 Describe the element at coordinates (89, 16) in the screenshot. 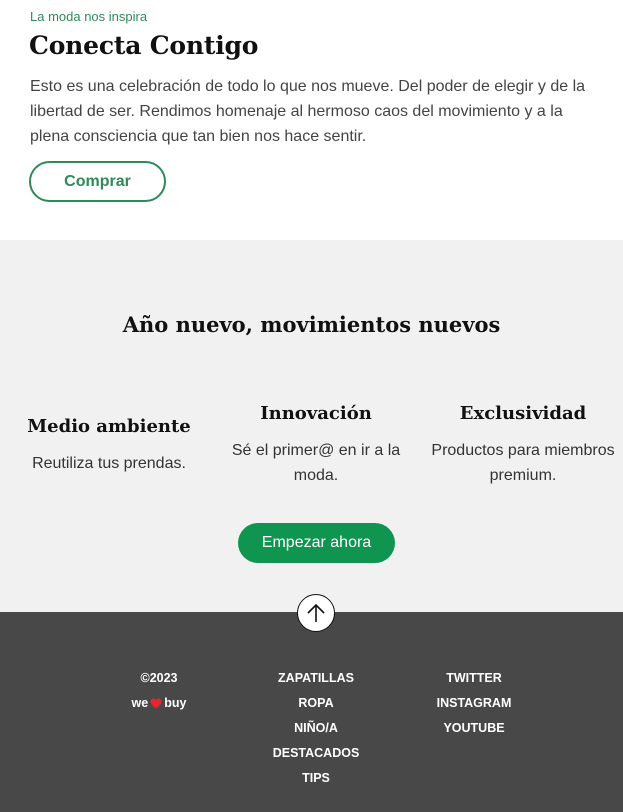

I see `hero-eyebrow: La moda nos inspira` at that location.